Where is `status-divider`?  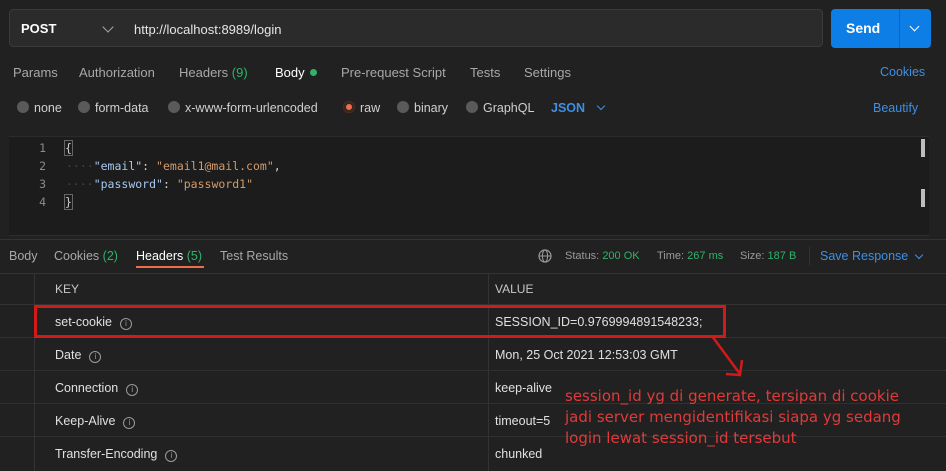
status-divider is located at coordinates (809, 256).